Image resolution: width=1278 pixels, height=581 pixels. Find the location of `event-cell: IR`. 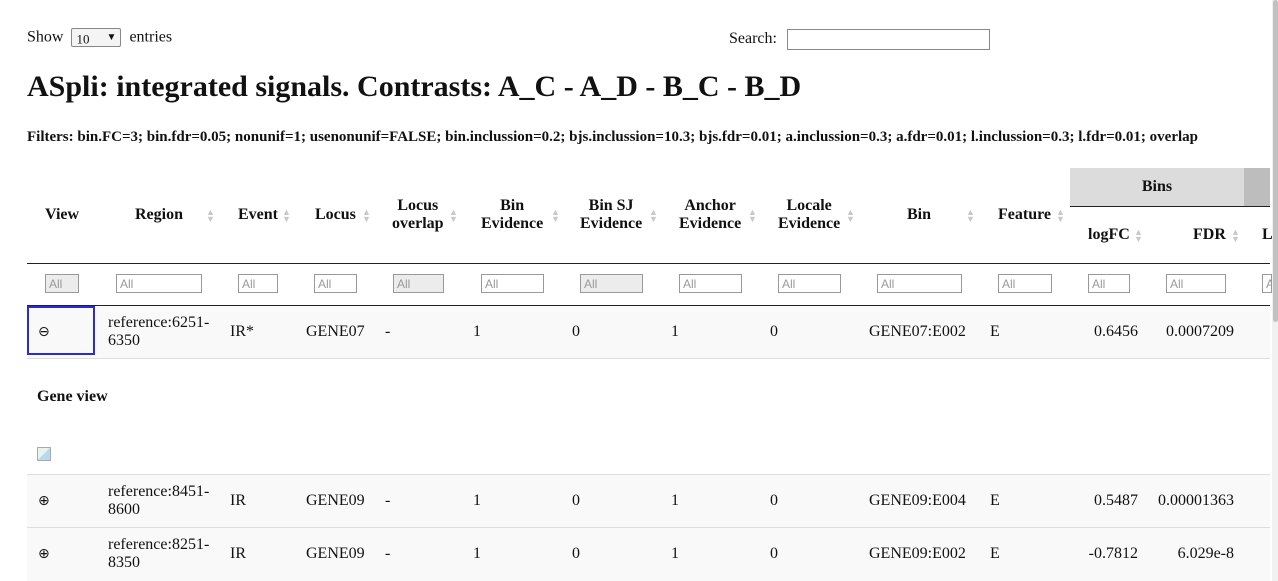

event-cell: IR is located at coordinates (238, 553).